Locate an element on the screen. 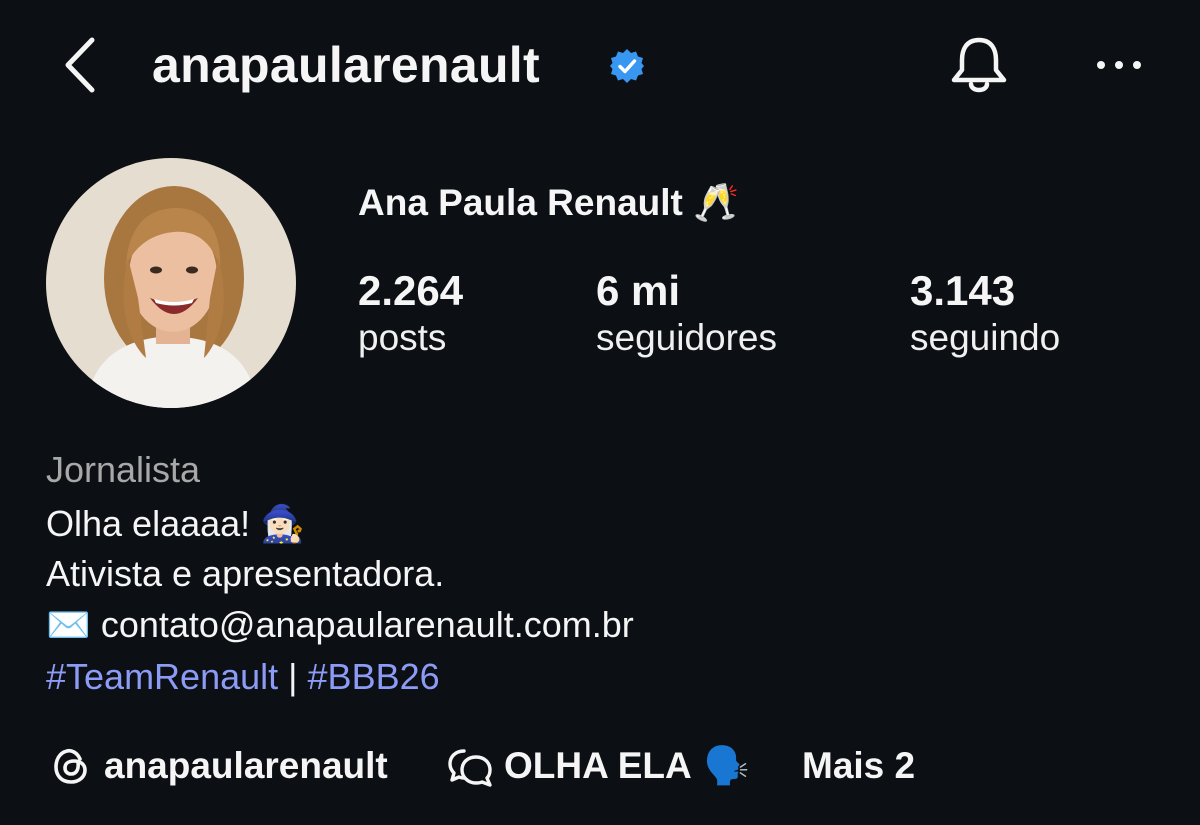 The height and width of the screenshot is (825, 1200). stat-followers: 6 mi seguidores is located at coordinates (686, 313).